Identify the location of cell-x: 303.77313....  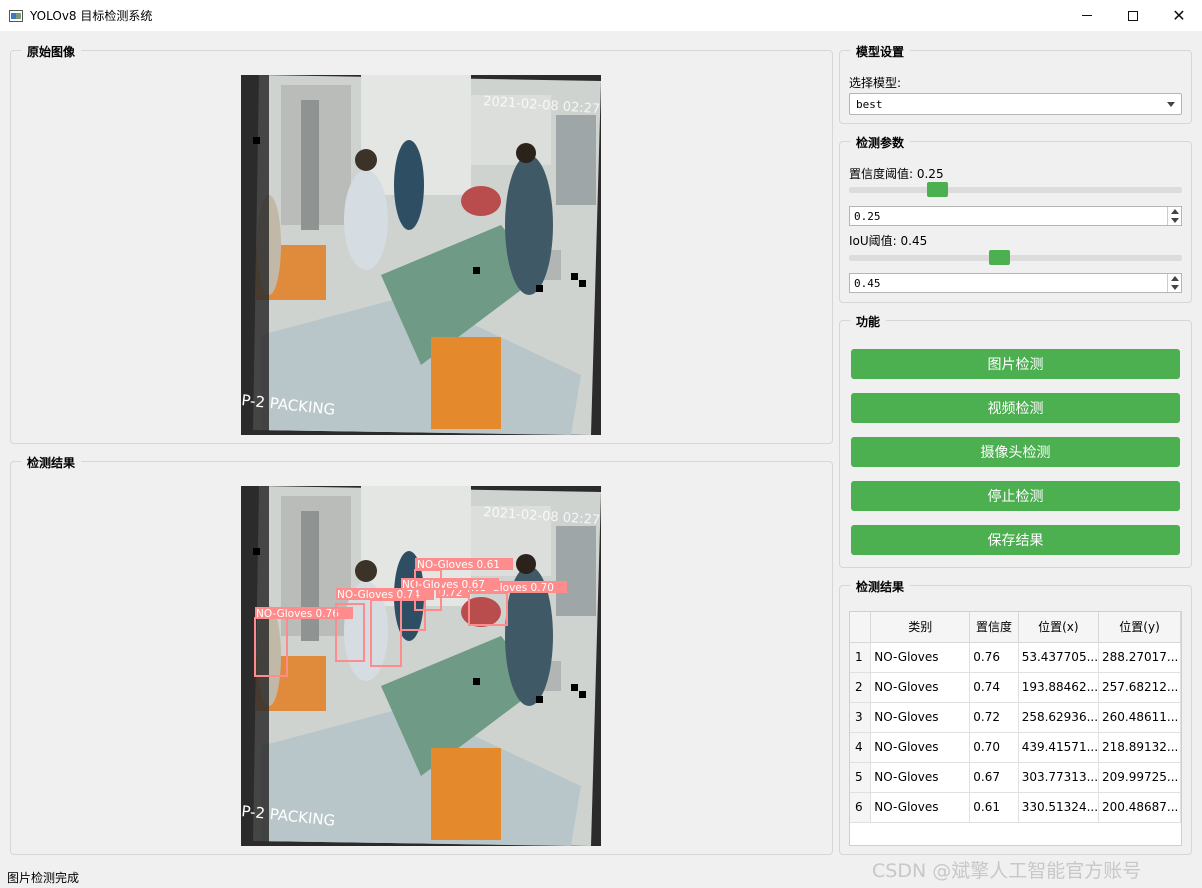
(1059, 777).